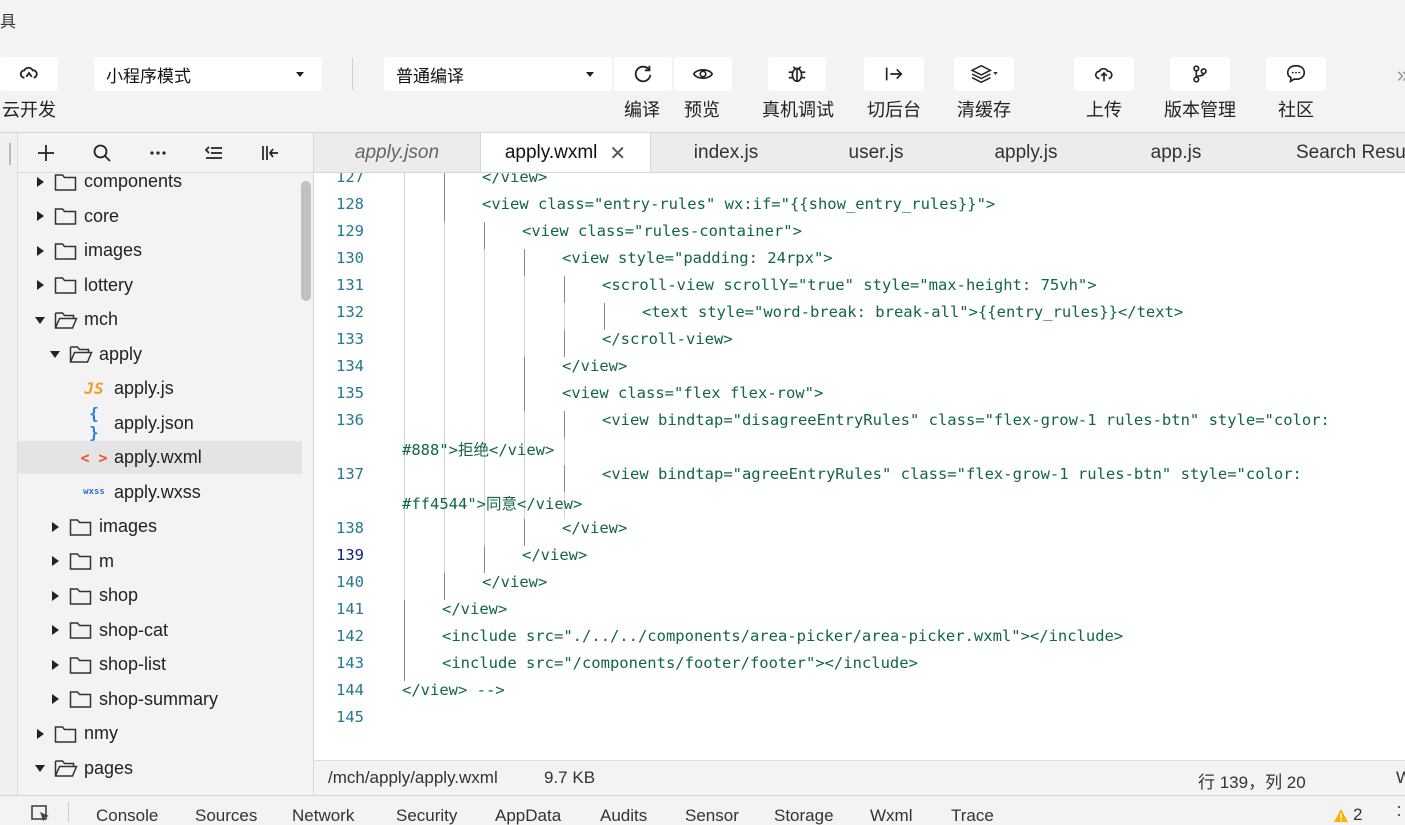  Describe the element at coordinates (160, 388) in the screenshot. I see `tree-file-apply.js: JS apply.js` at that location.